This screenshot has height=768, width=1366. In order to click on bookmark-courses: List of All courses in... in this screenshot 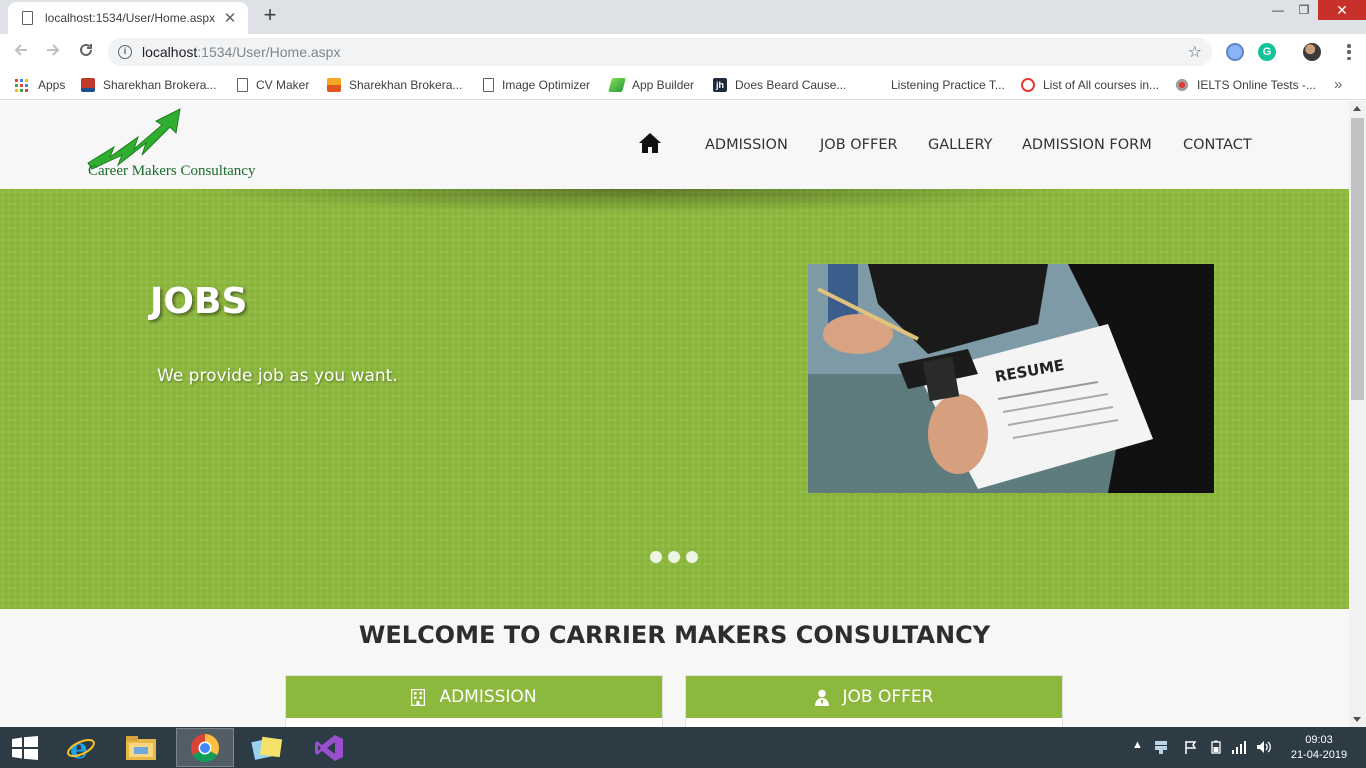, I will do `click(1090, 85)`.